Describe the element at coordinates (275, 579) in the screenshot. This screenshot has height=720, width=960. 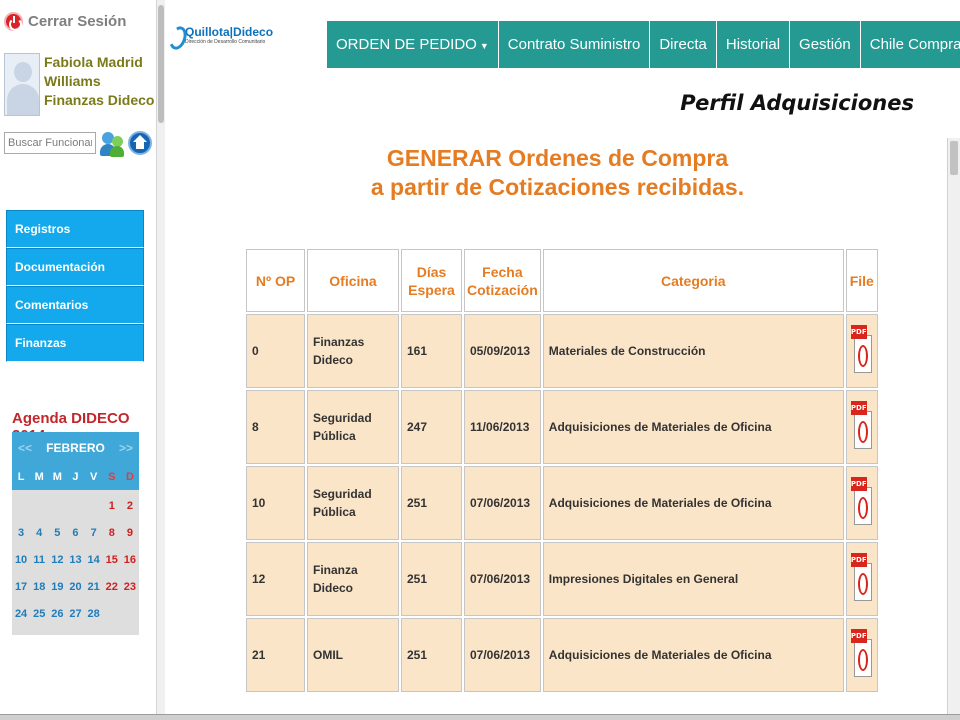
I see `cell-op: 12` at that location.